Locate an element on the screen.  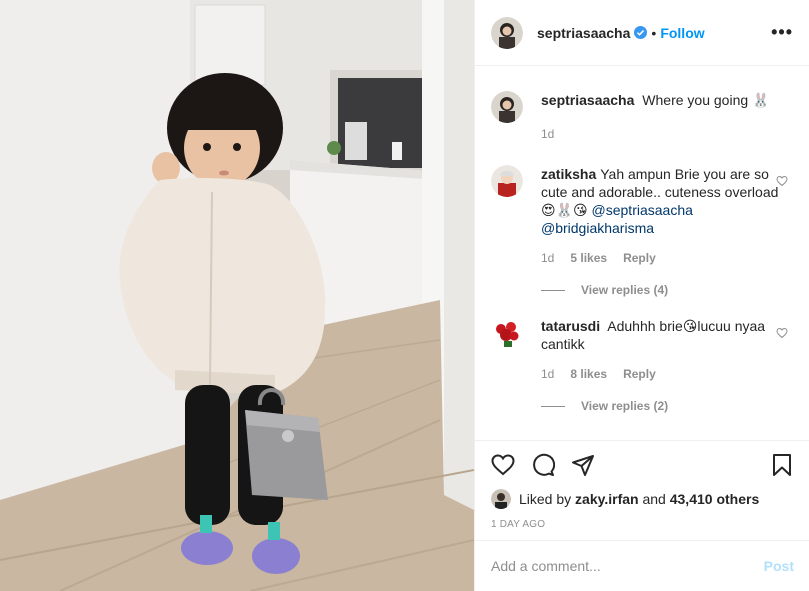
caption-text: Where you going 🐰 is located at coordinates (706, 100).